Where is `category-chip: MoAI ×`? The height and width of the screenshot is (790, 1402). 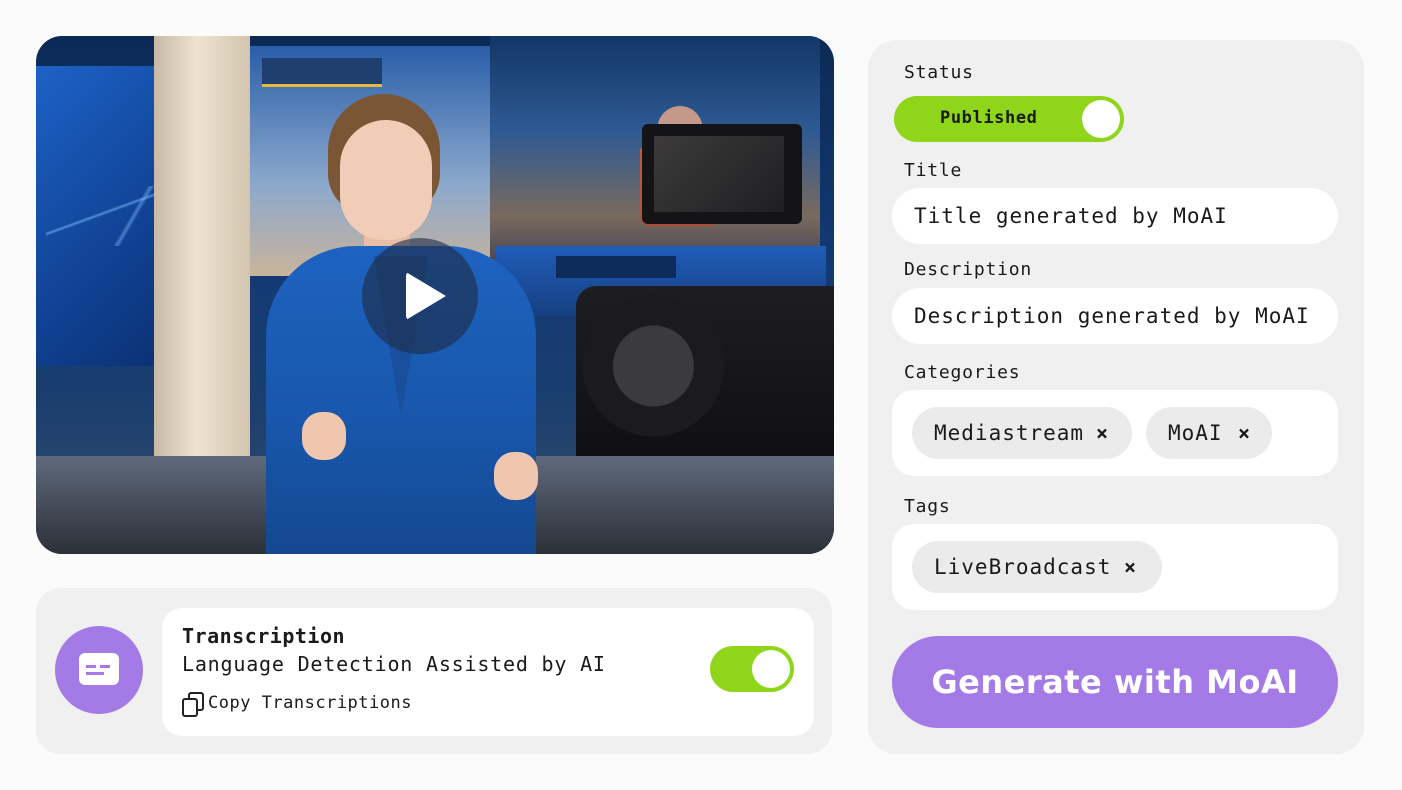 category-chip: MoAI × is located at coordinates (1209, 433).